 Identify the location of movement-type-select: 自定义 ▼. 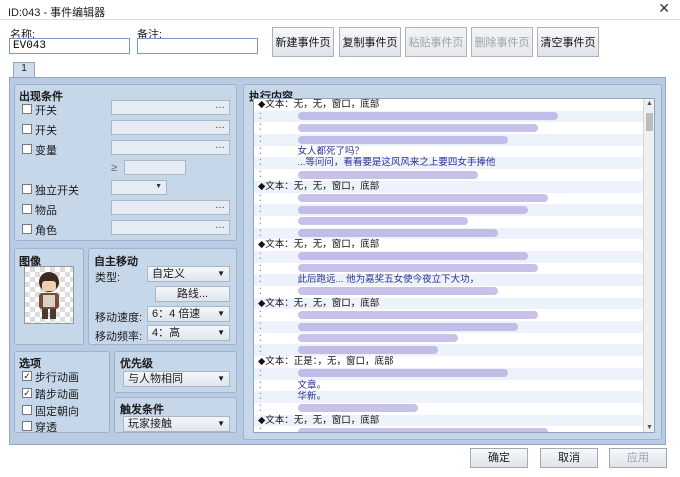
(188, 274).